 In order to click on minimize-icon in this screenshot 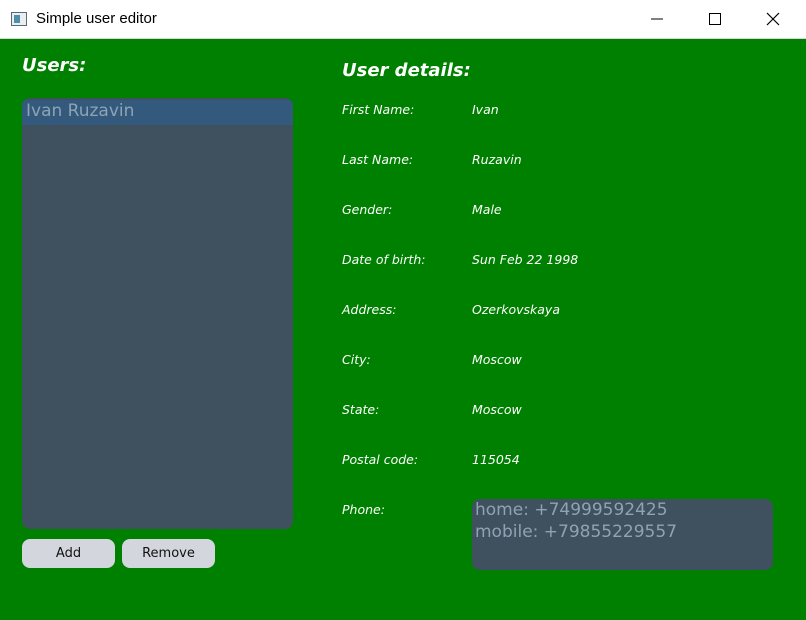, I will do `click(657, 19)`.